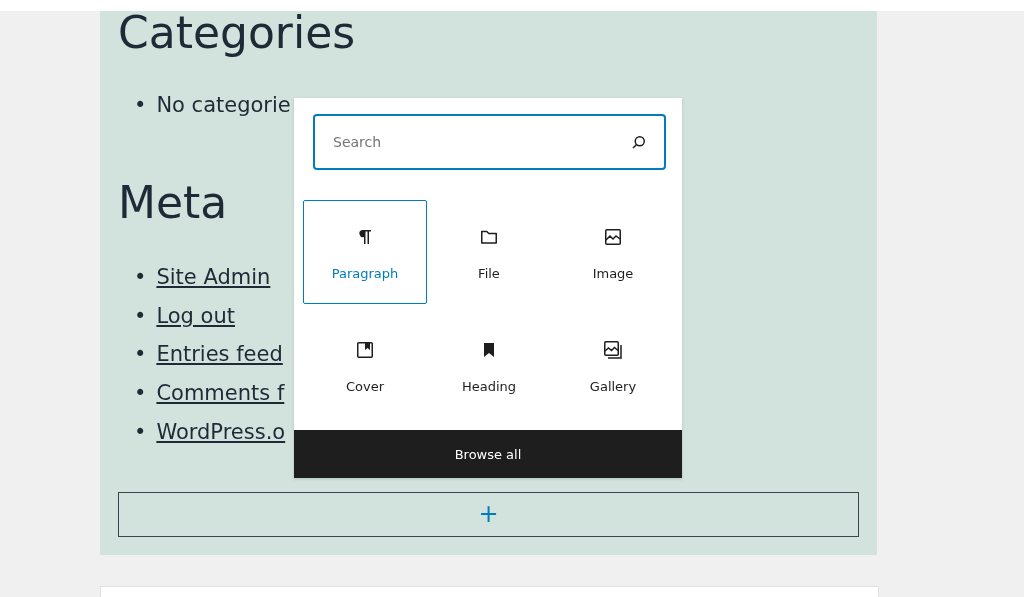 Image resolution: width=1024 pixels, height=597 pixels. I want to click on widget-link: Log out, so click(195, 316).